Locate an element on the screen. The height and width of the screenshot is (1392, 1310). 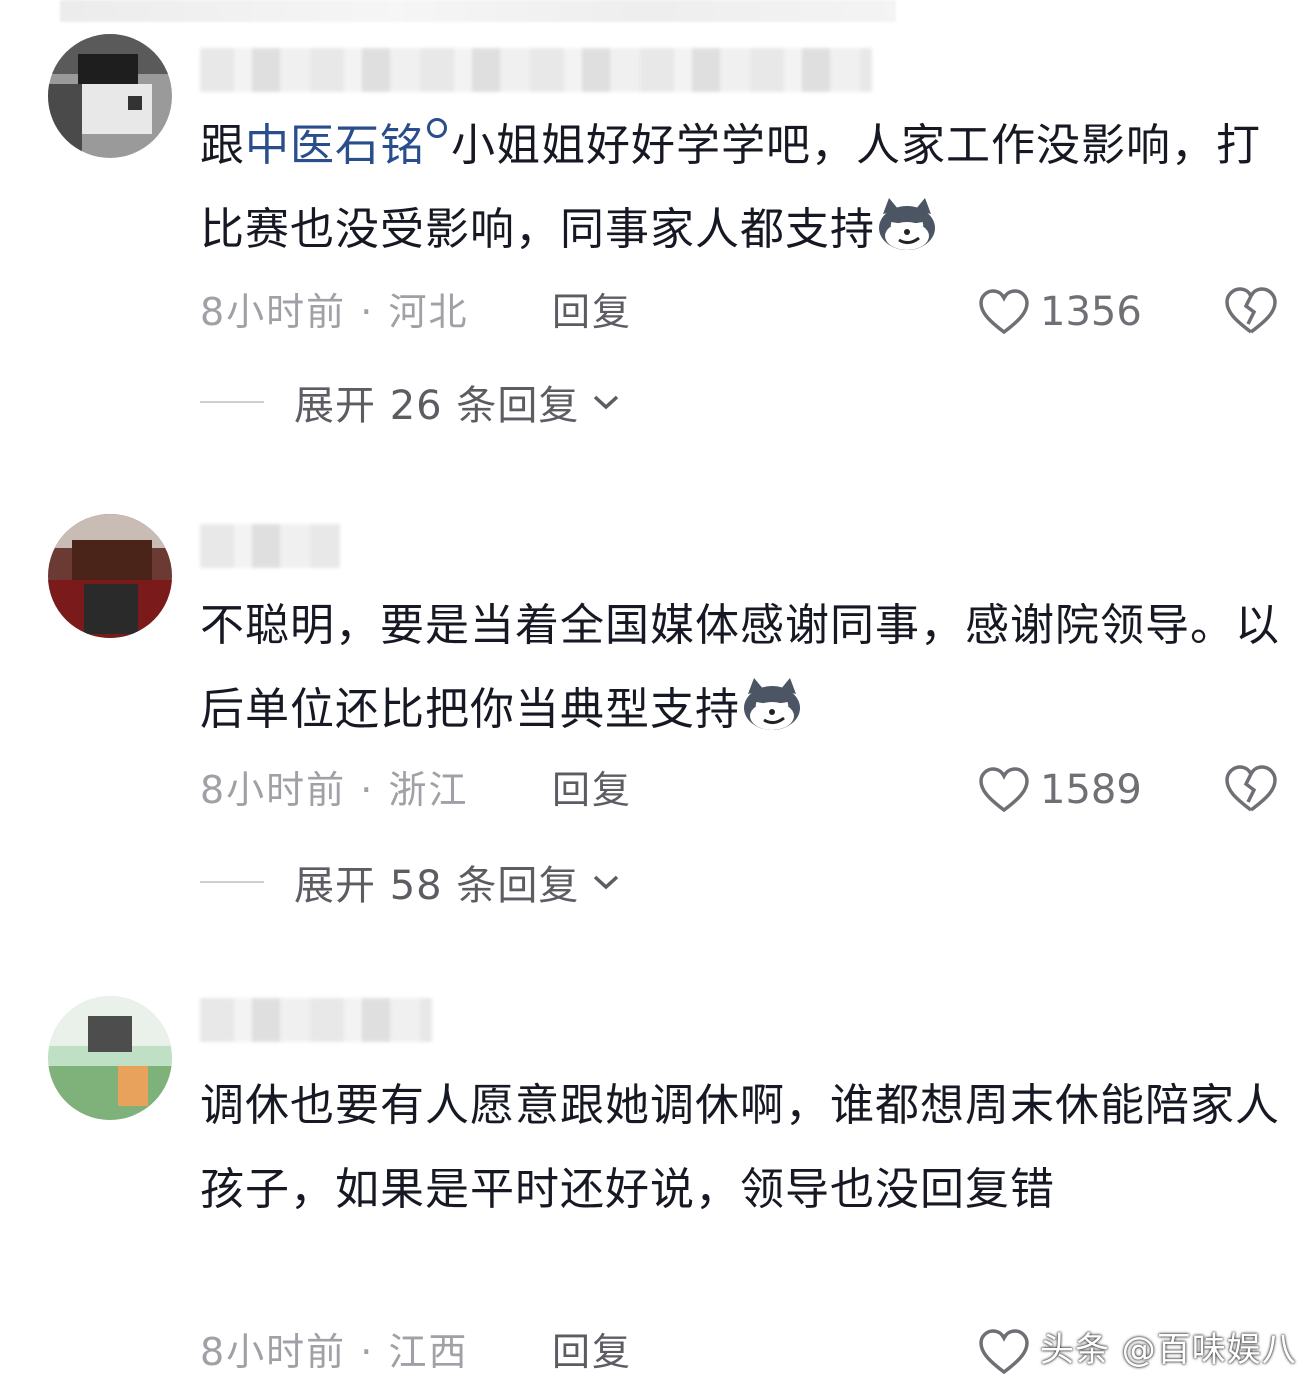
like-button: 1356 is located at coordinates (1060, 312).